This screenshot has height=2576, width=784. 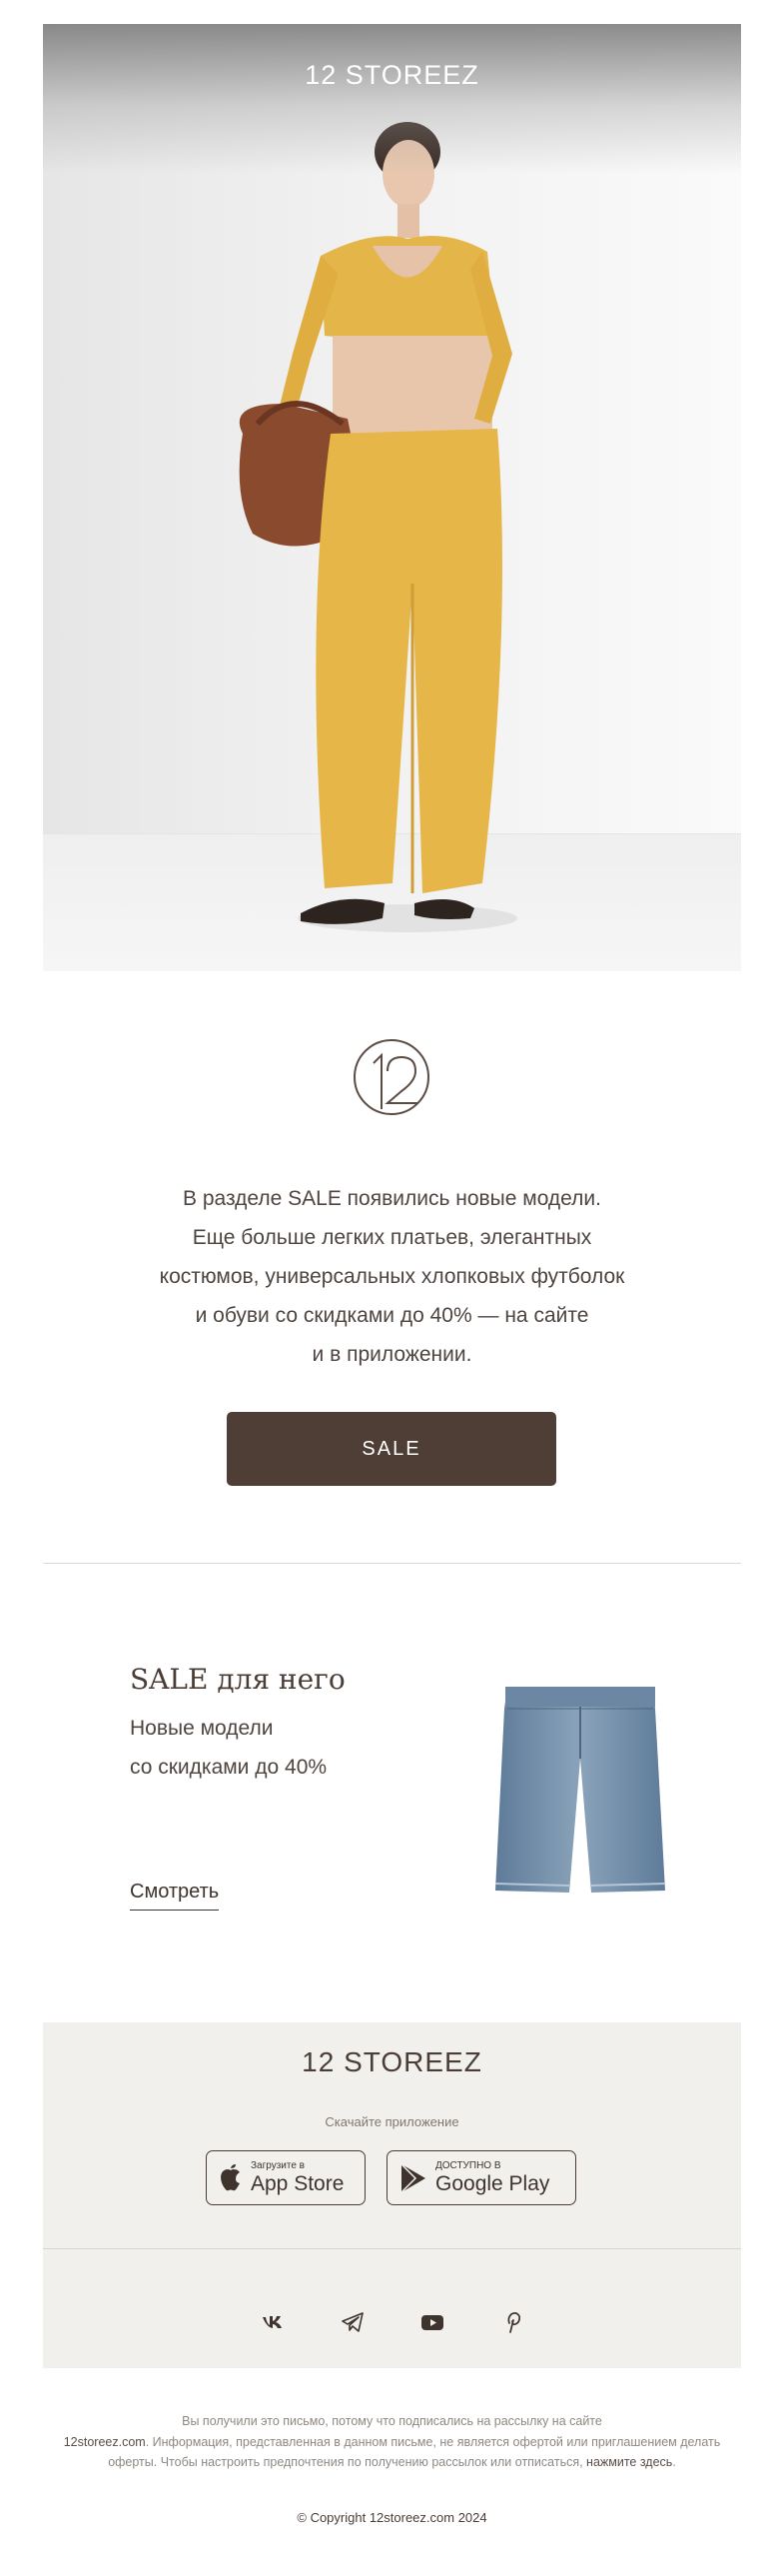 I want to click on google-play-label: Google Play, so click(x=492, y=2183).